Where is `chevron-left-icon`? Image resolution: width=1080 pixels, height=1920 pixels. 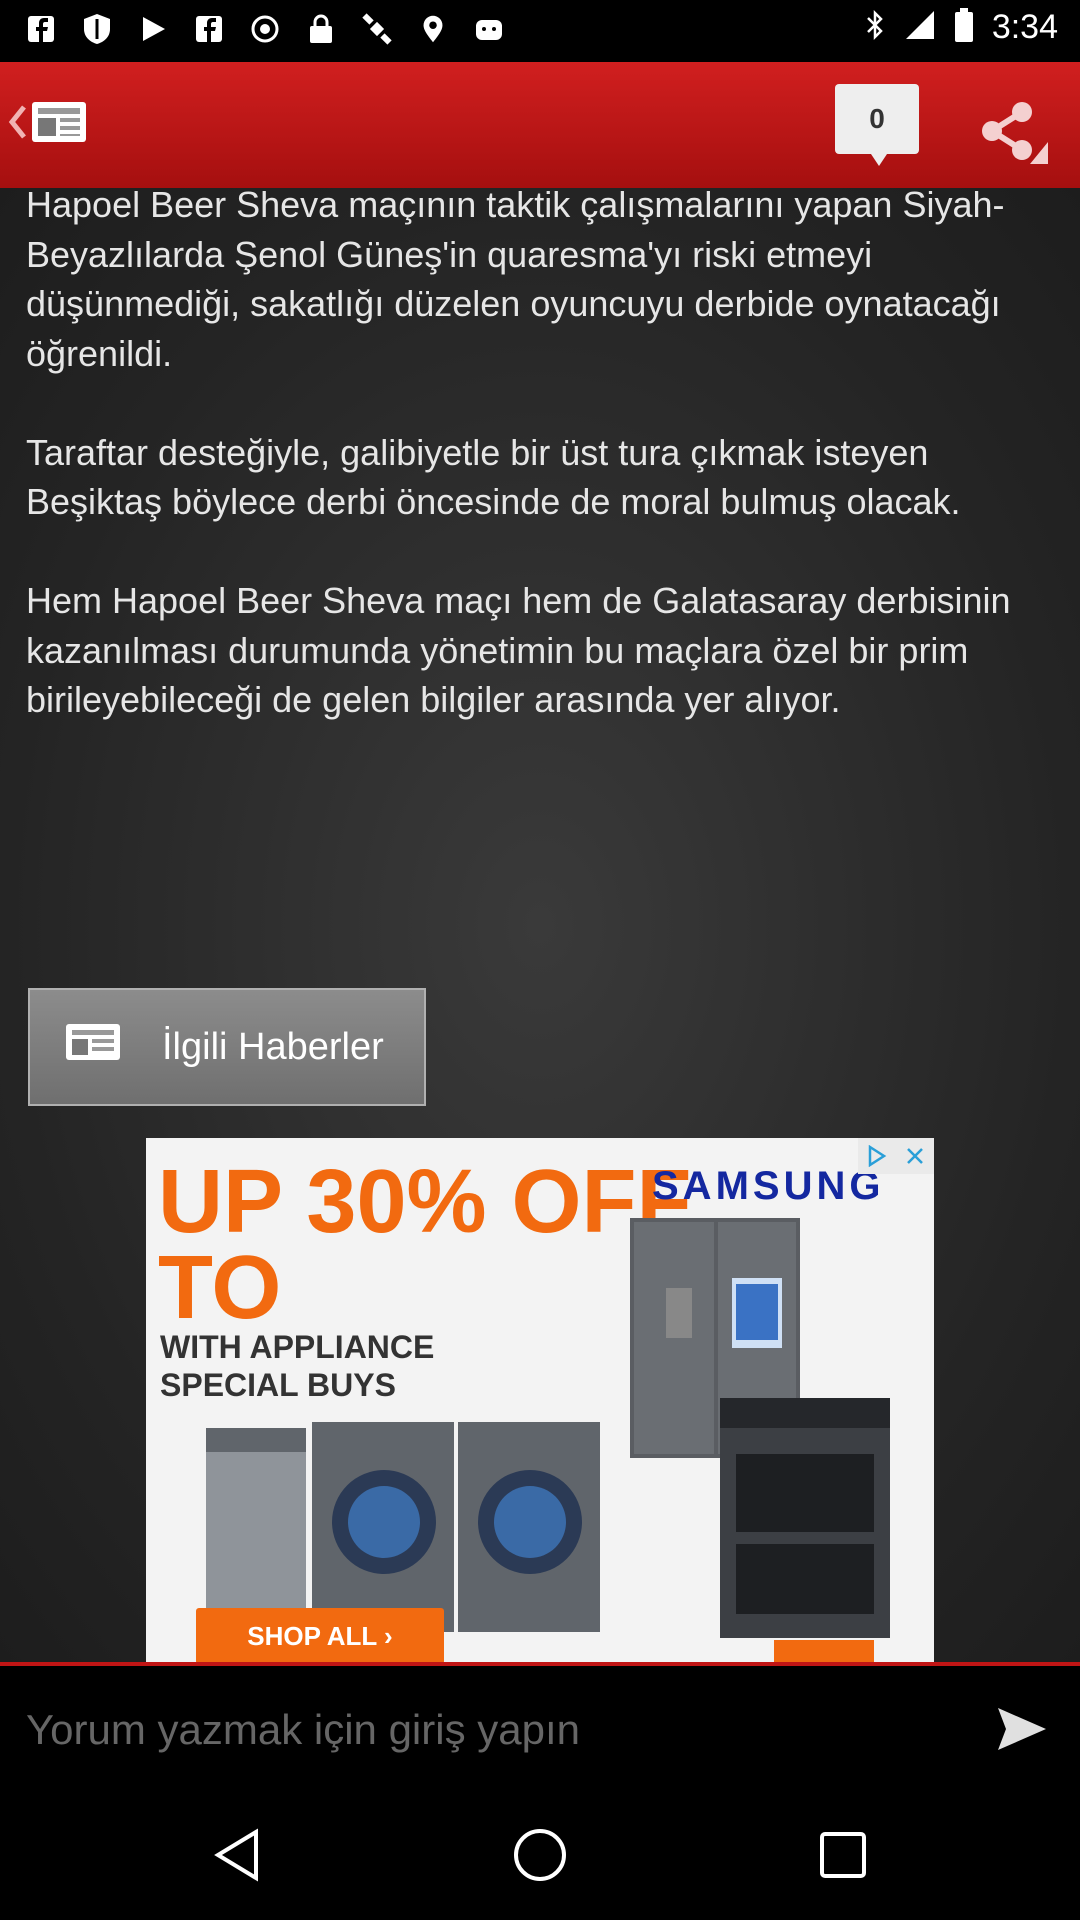
chevron-left-icon is located at coordinates (17, 124).